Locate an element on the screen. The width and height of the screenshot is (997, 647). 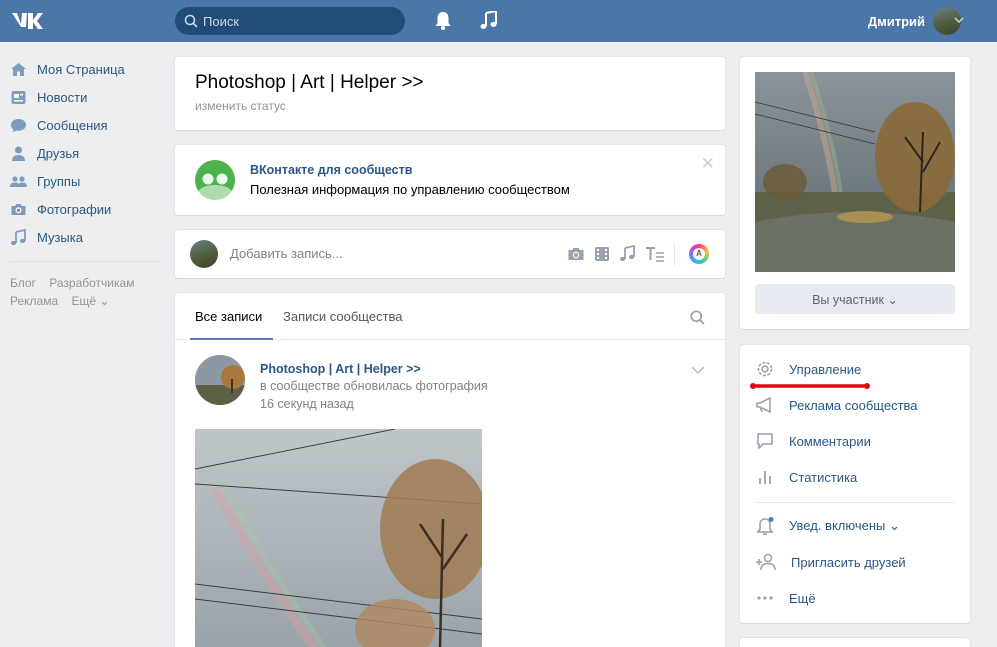
nav-item-groups: Группы is located at coordinates (82, 181).